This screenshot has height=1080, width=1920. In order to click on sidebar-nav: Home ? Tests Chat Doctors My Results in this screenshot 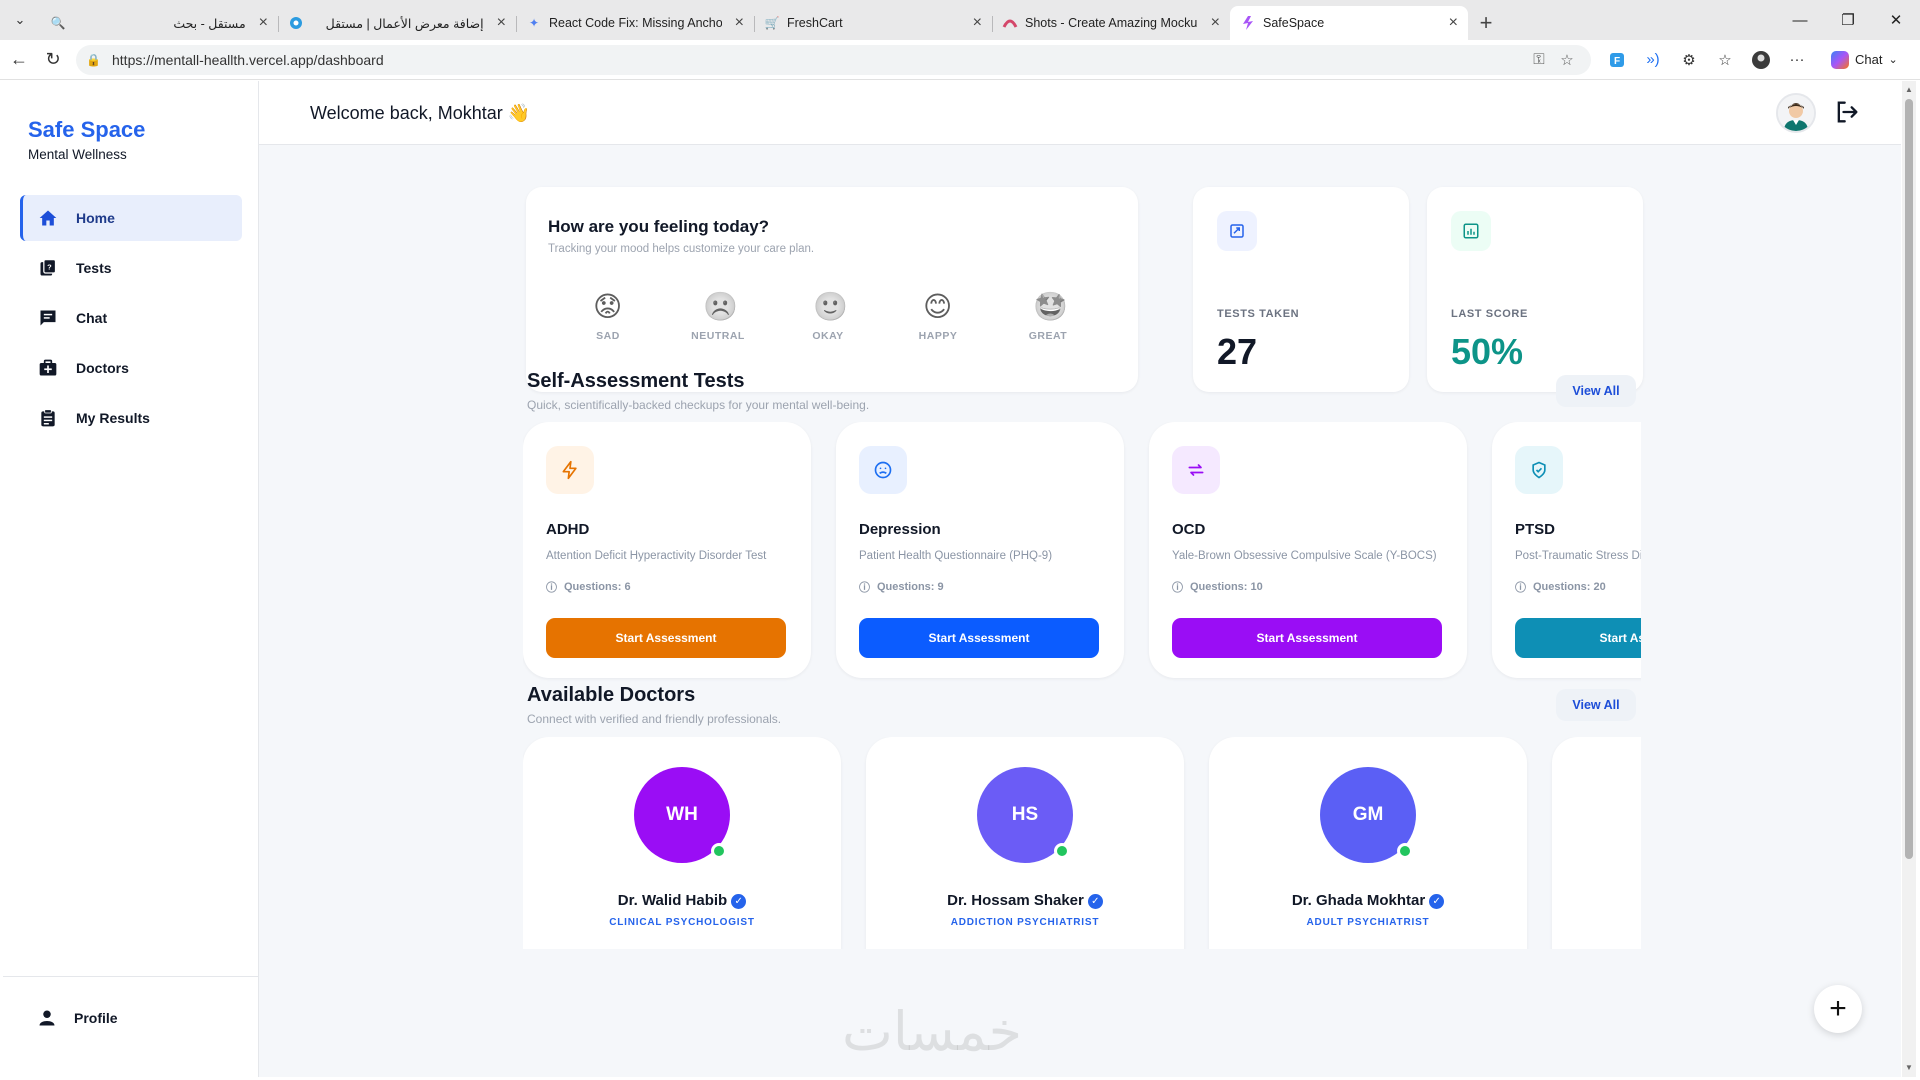, I will do `click(131, 320)`.